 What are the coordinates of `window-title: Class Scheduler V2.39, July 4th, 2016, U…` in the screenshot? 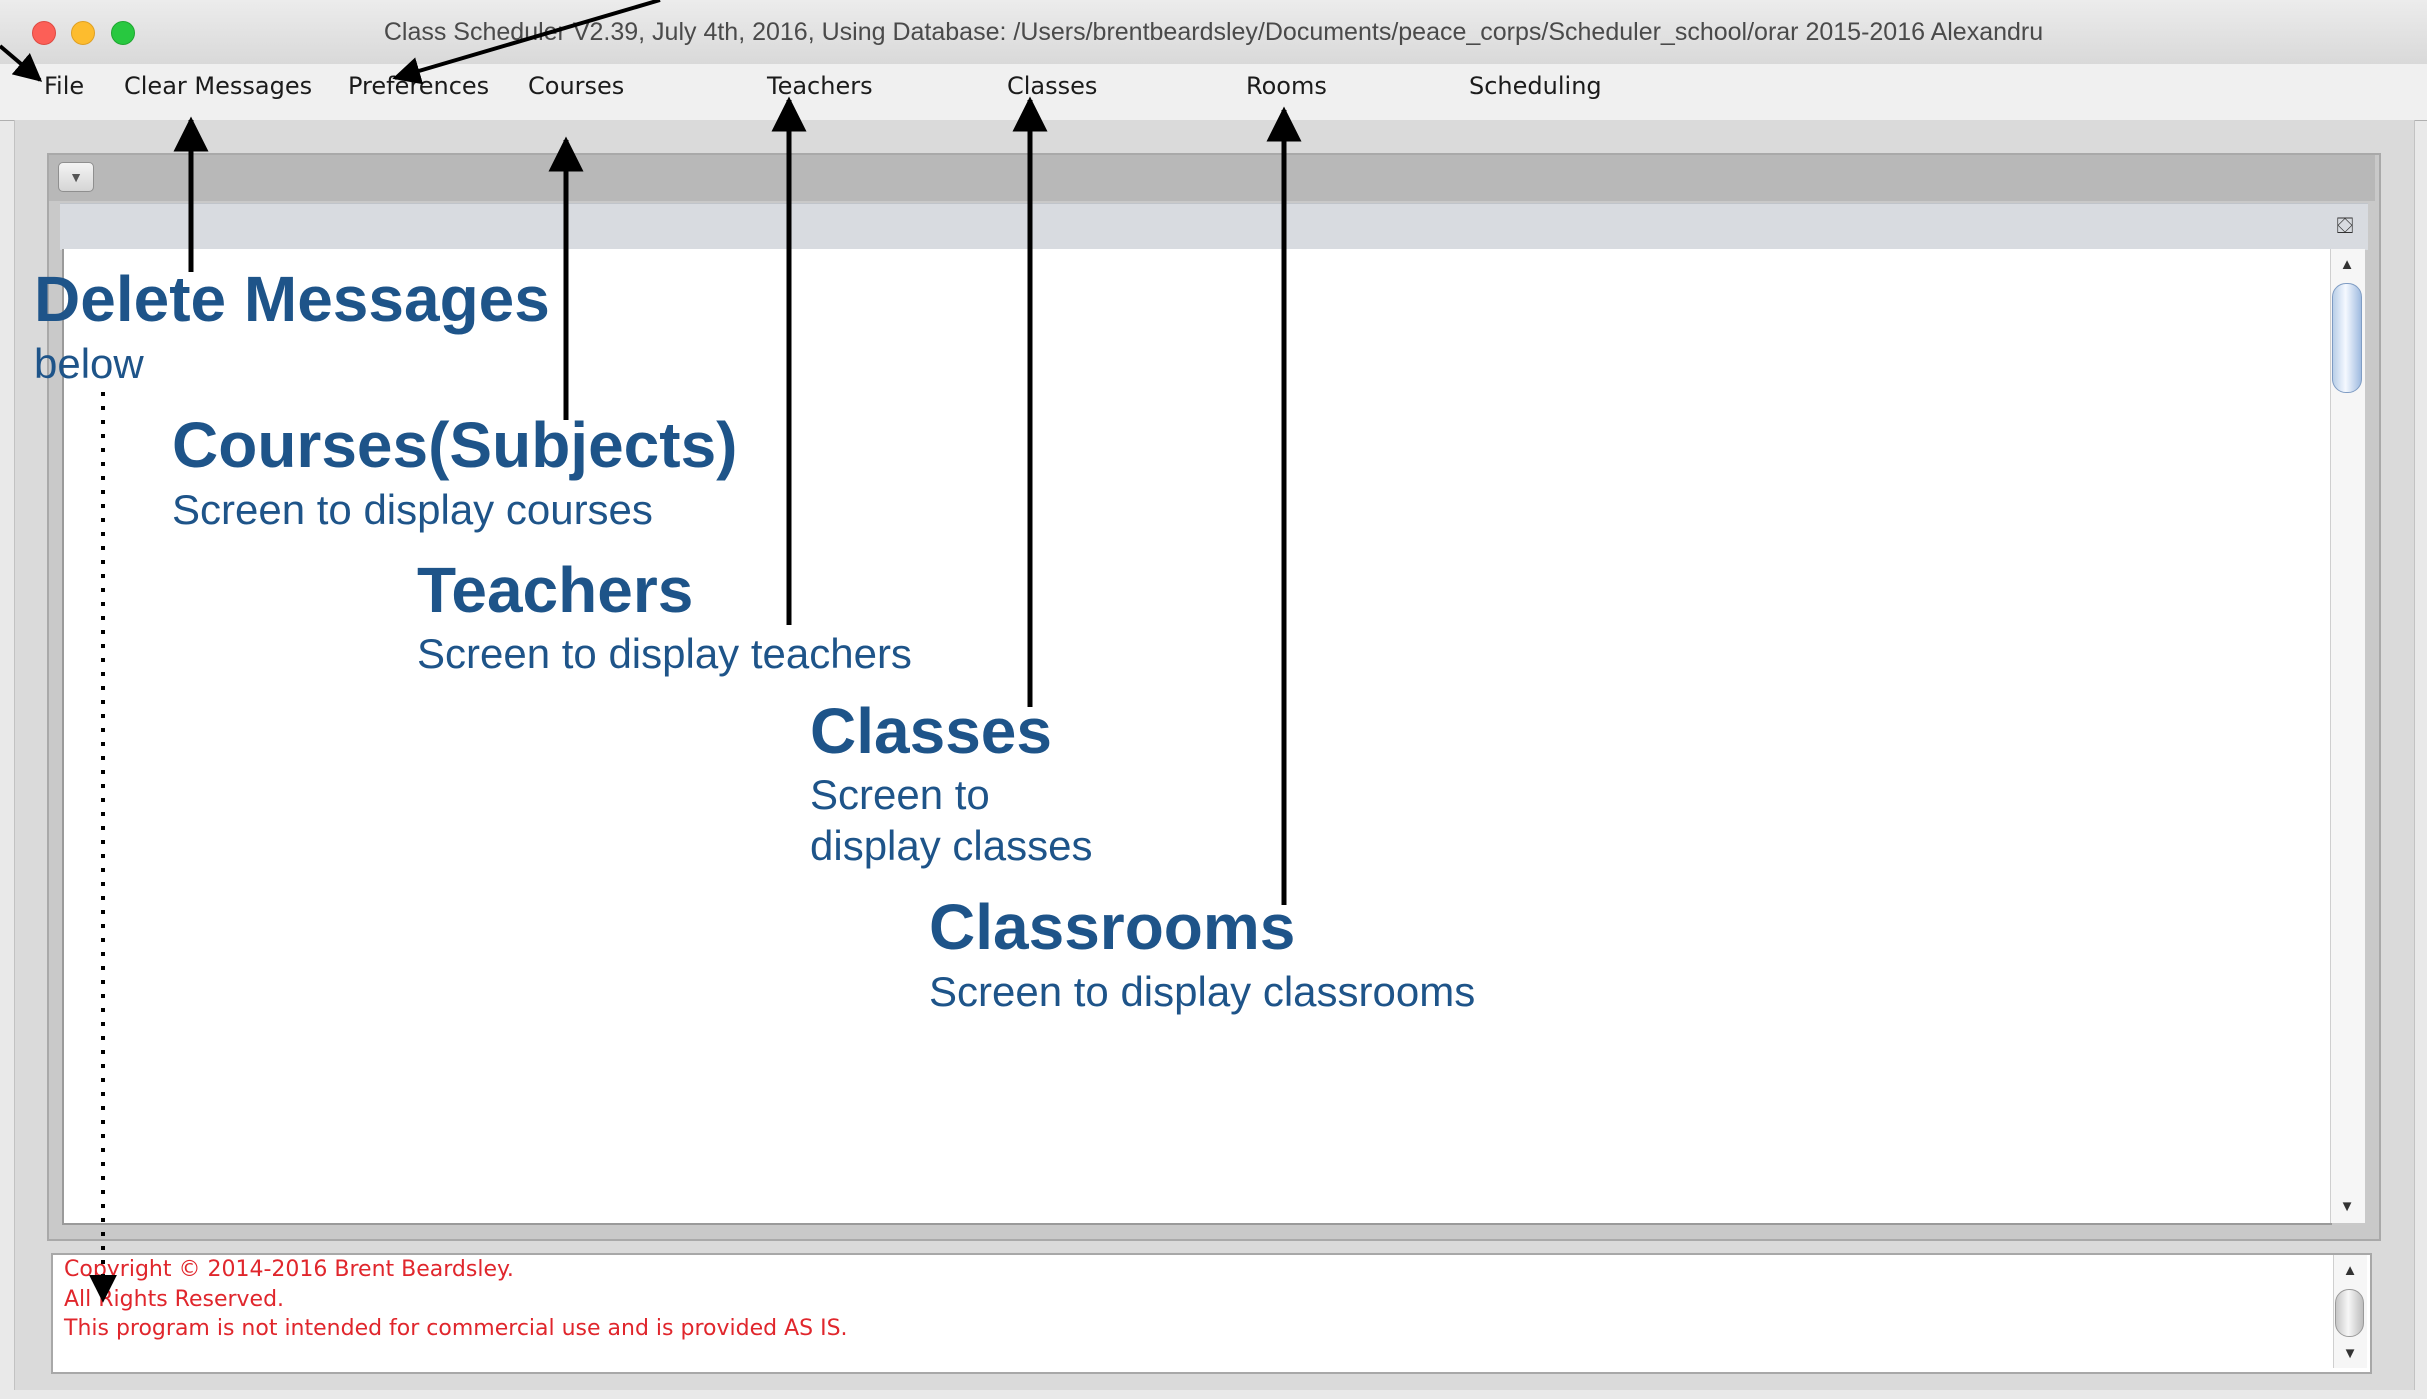 It's located at (1213, 32).